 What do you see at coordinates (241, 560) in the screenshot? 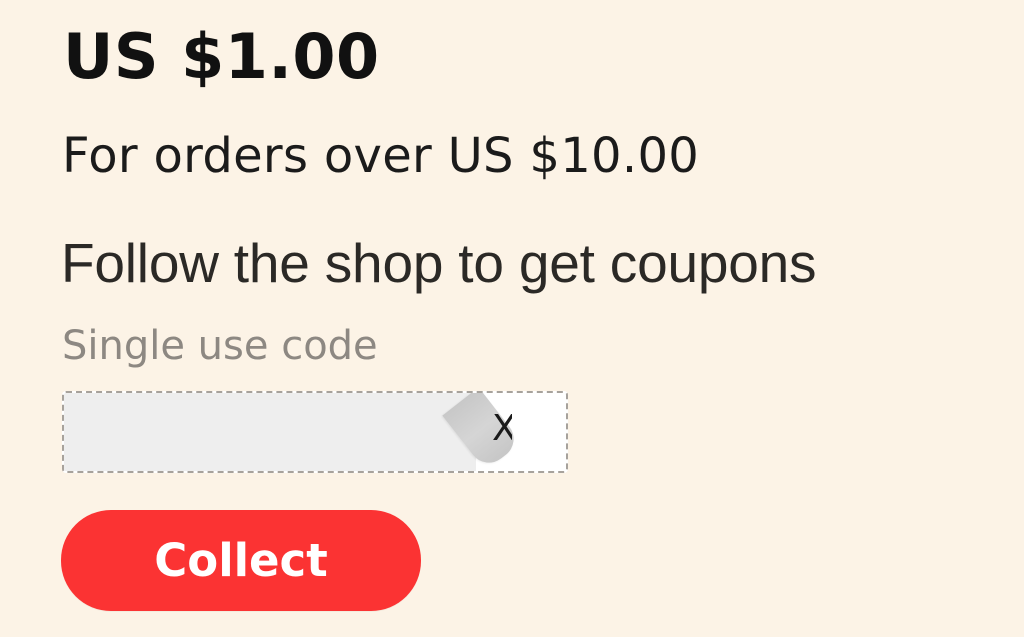
I see `collect-button: Collect` at bounding box center [241, 560].